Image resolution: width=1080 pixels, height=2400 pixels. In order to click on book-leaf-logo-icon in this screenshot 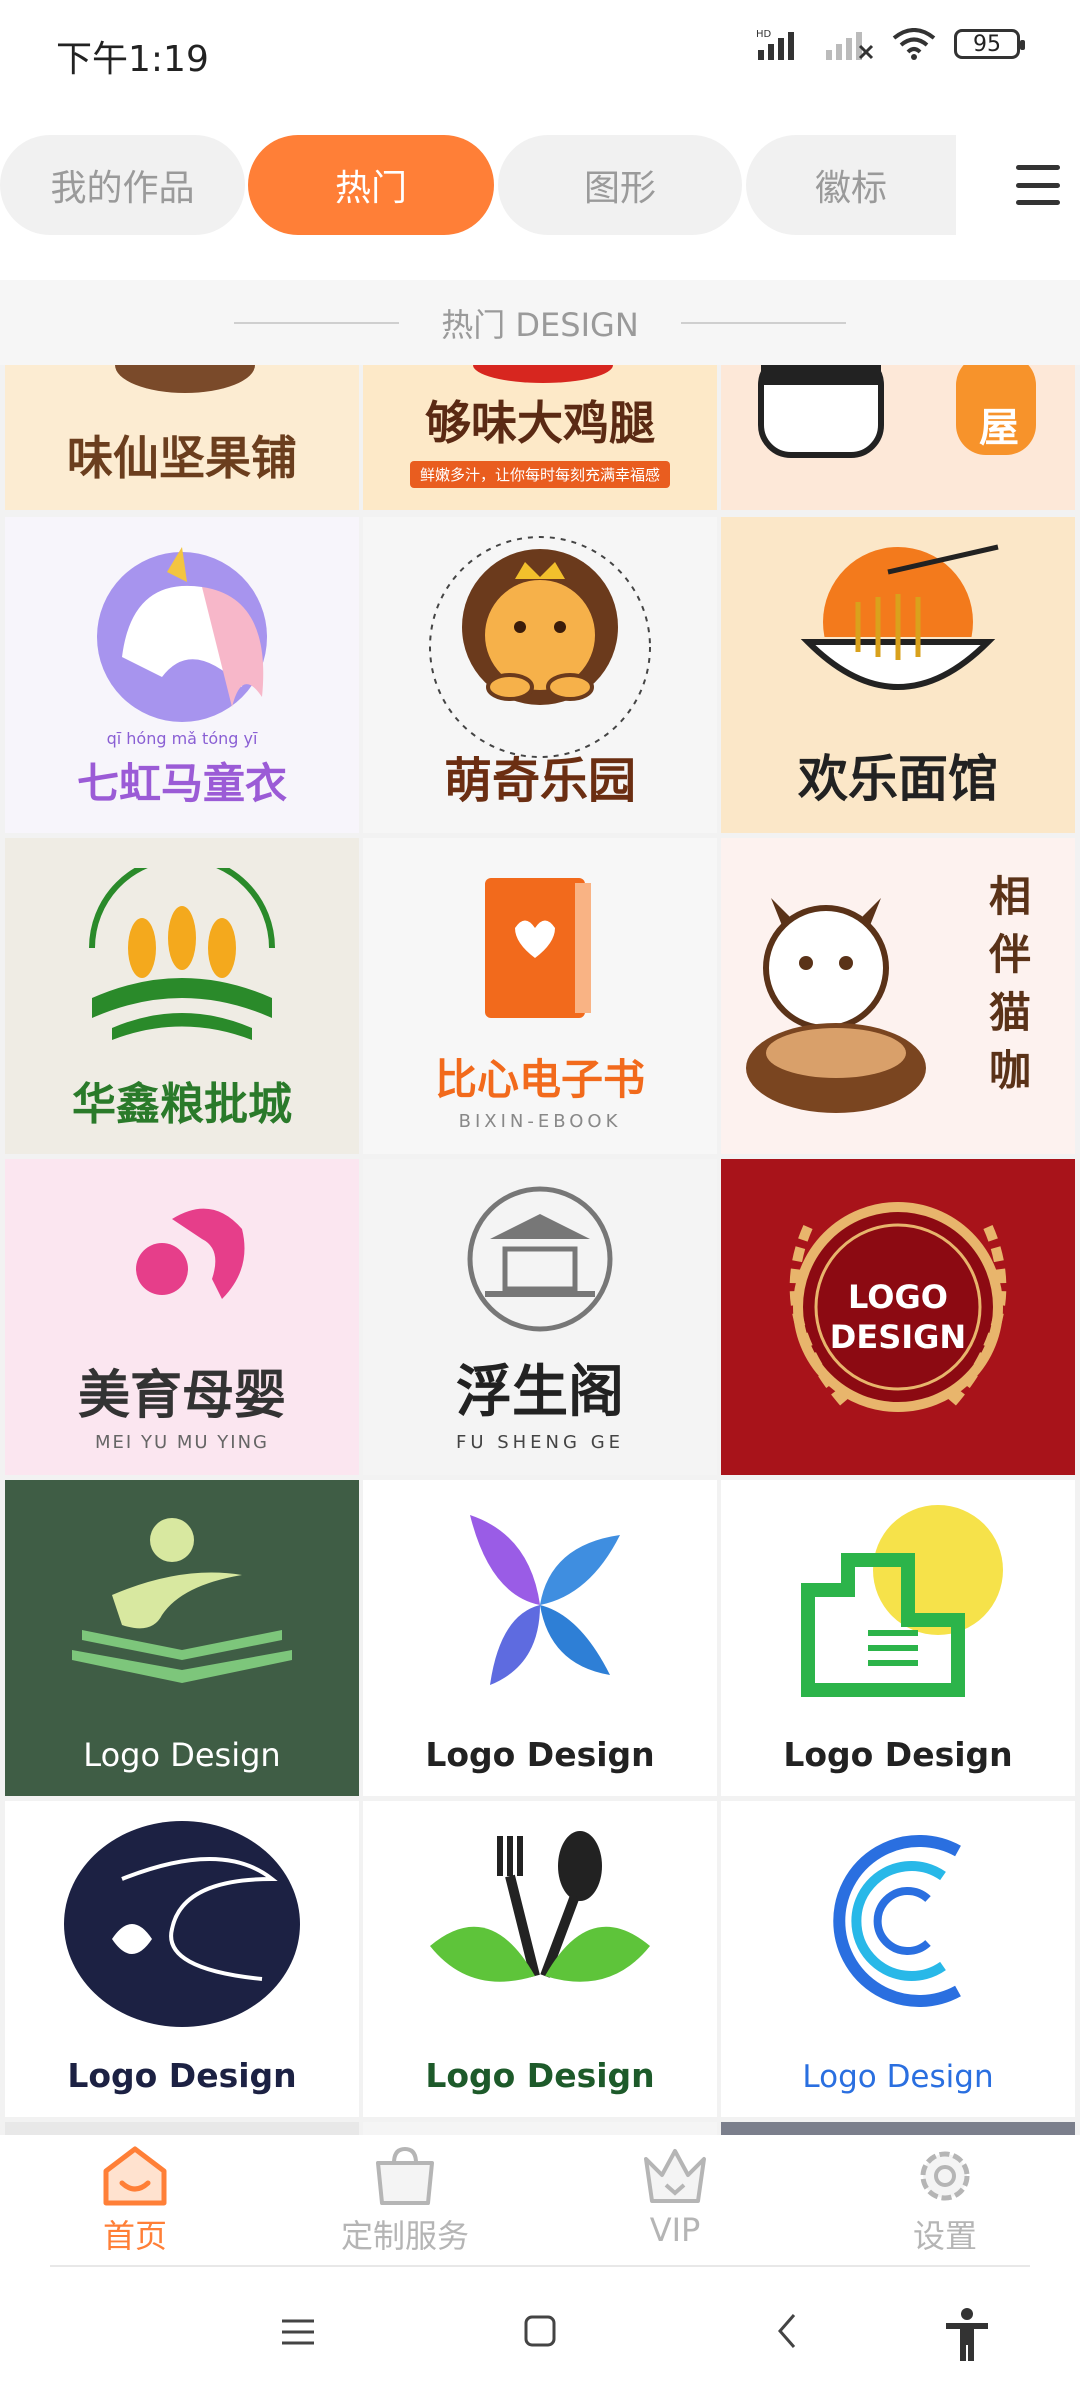, I will do `click(182, 1600)`.